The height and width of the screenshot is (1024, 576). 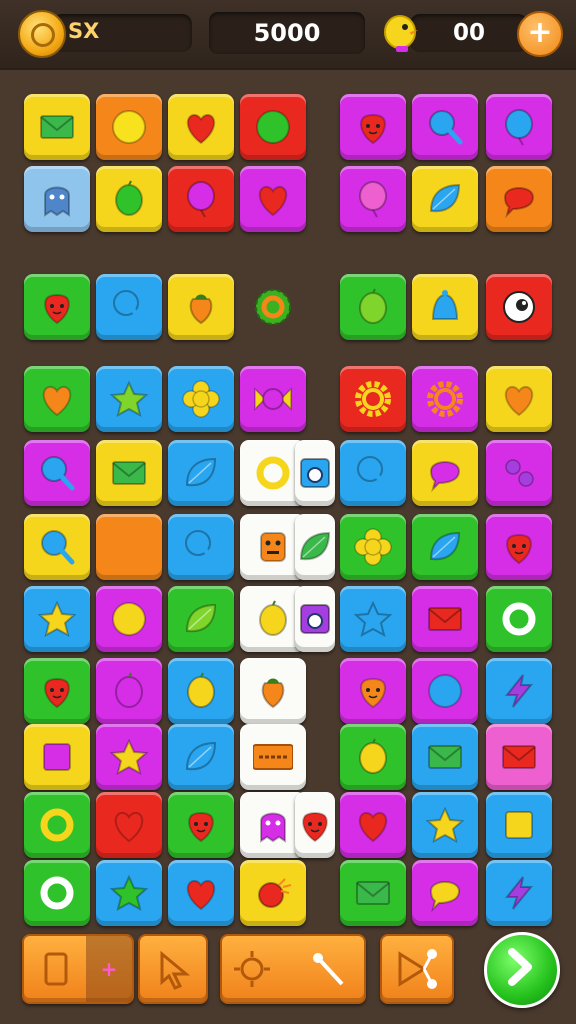 I want to click on chevron-right-icon, so click(x=520, y=967).